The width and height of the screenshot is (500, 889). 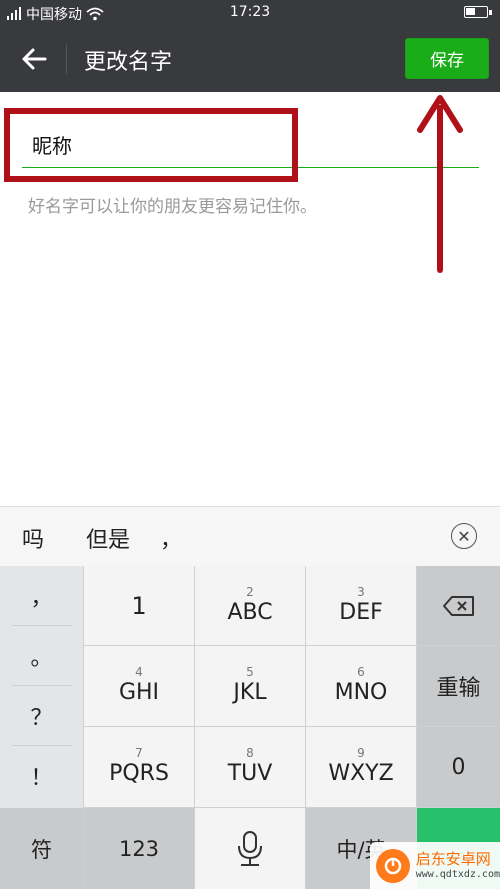 What do you see at coordinates (447, 58) in the screenshot?
I see `save-button: 保存` at bounding box center [447, 58].